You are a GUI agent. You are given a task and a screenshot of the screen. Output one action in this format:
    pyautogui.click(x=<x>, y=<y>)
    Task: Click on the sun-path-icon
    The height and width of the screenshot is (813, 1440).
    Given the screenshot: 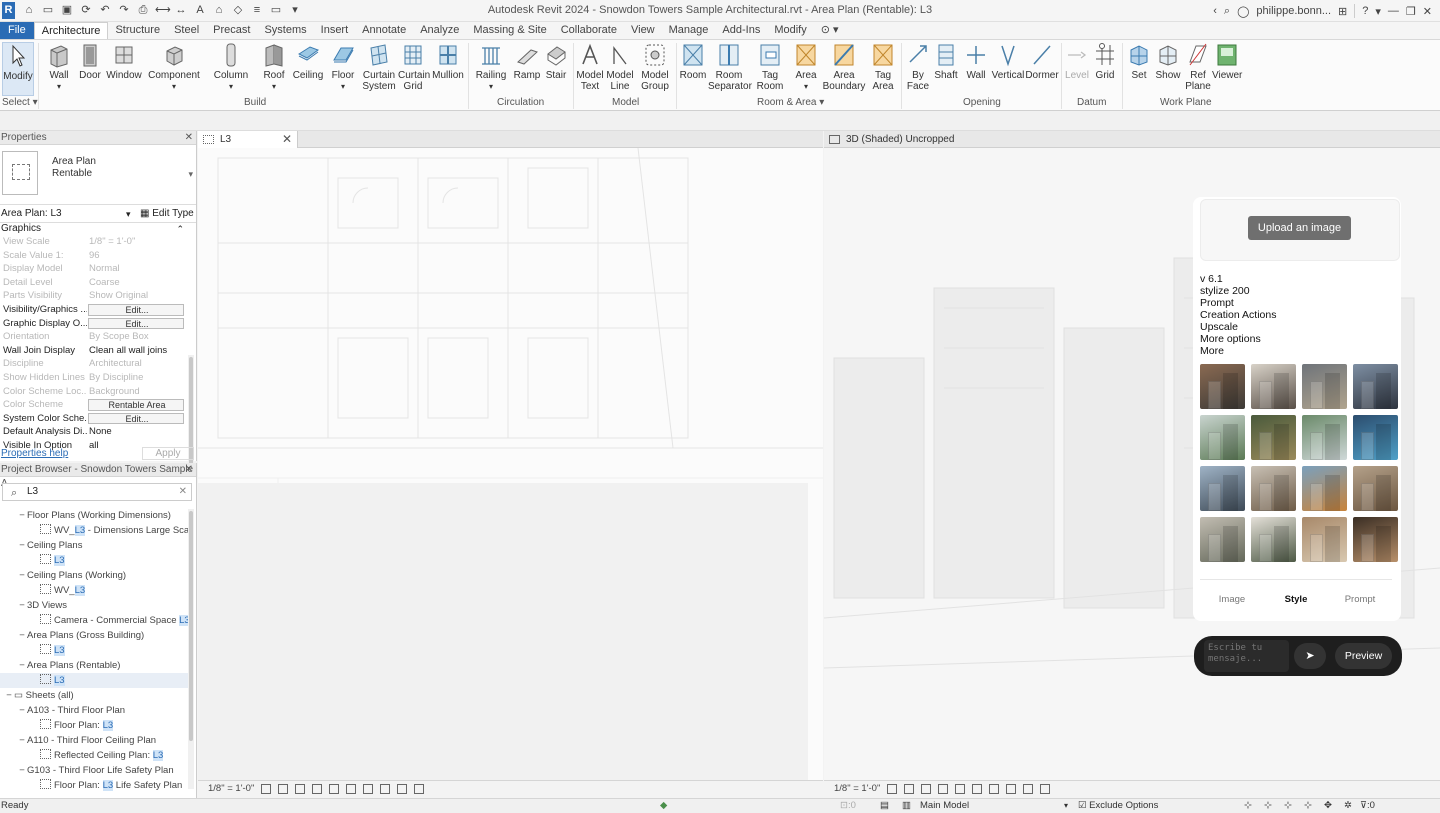 What is the action you would take?
    pyautogui.click(x=300, y=789)
    